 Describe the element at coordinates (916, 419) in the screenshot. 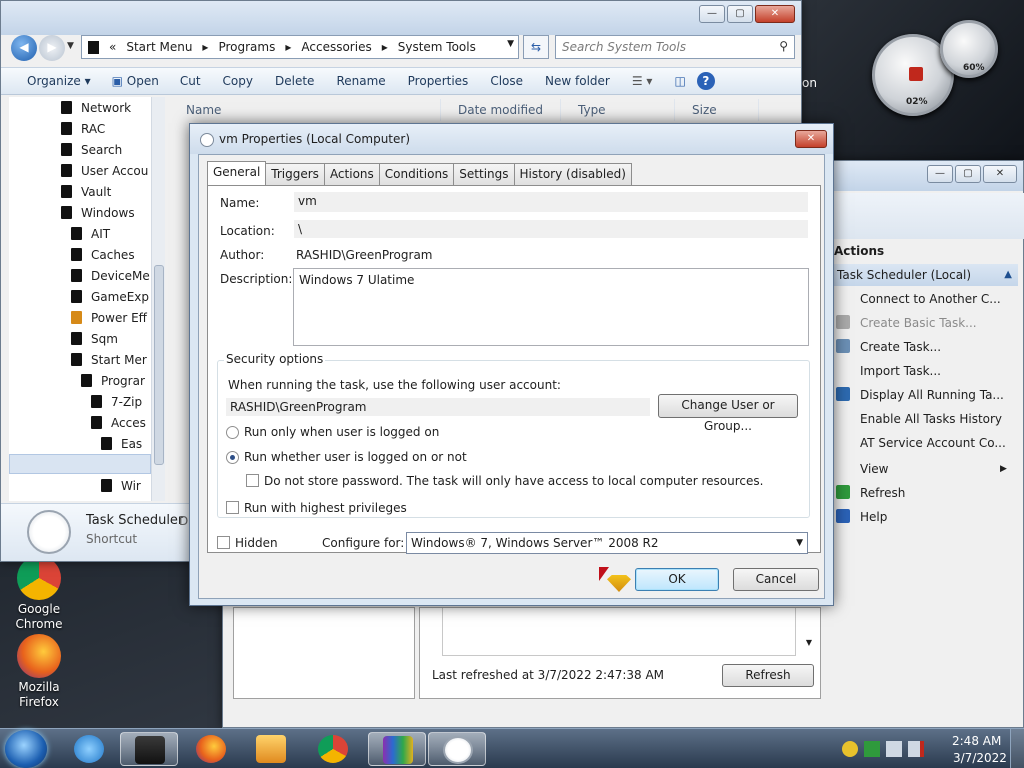

I see `action-item: Enable All Tasks History` at that location.